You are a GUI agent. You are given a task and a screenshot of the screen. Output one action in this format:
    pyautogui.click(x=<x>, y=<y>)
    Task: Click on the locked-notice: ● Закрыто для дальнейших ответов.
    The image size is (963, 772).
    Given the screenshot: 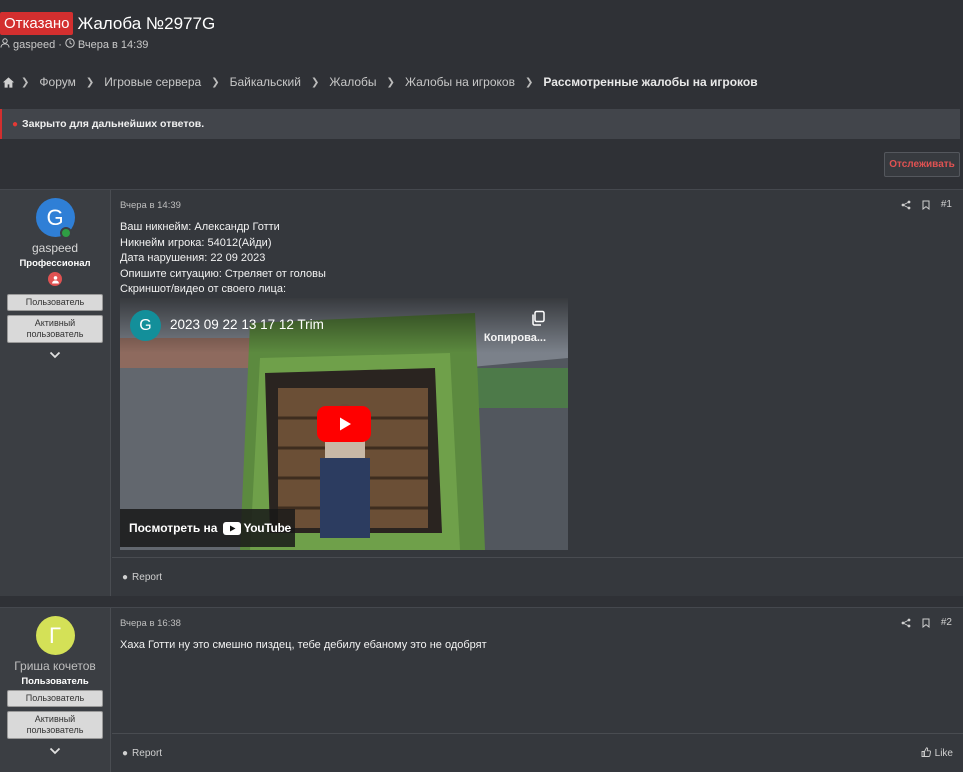 What is the action you would take?
    pyautogui.click(x=480, y=124)
    